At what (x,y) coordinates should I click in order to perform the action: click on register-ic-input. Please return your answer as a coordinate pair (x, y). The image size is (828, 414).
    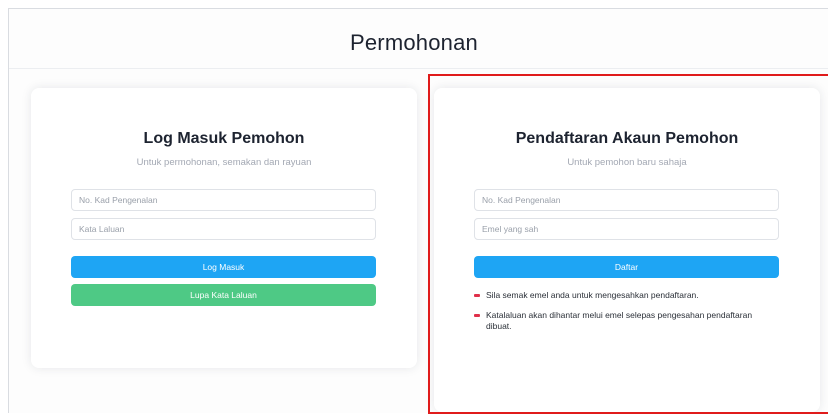
    Looking at the image, I should click on (626, 200).